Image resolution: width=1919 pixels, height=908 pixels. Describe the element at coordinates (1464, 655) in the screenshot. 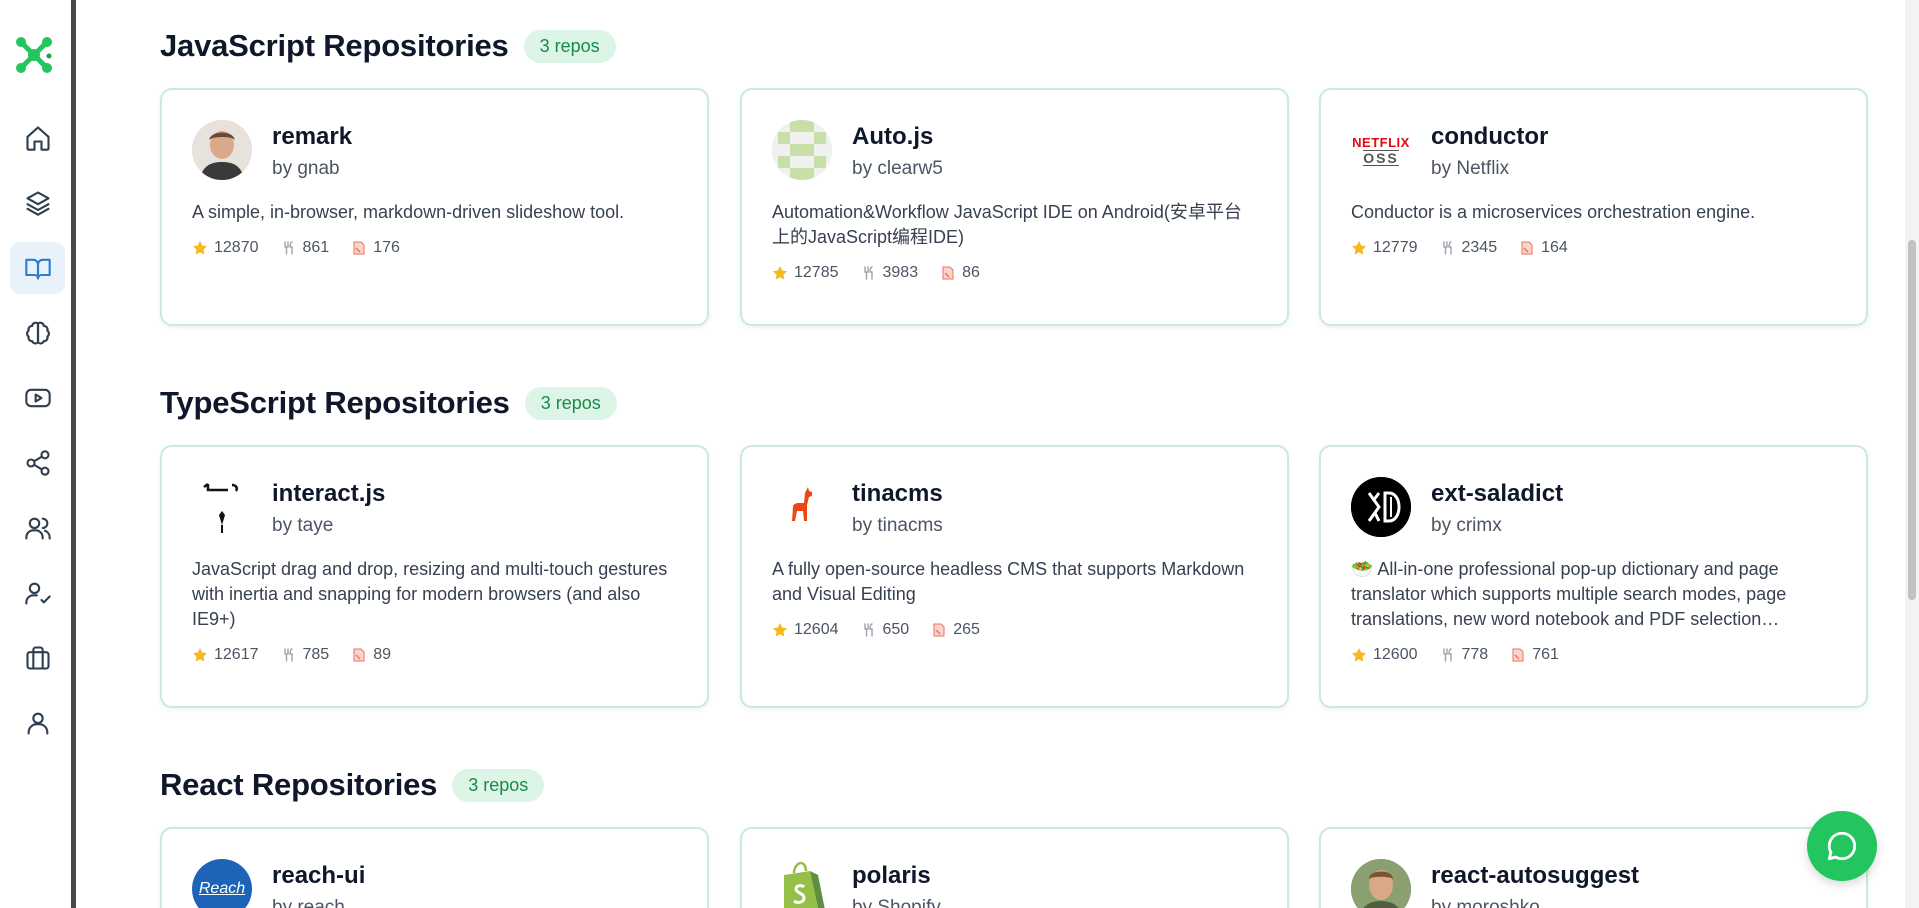

I see `forks-stat: 778` at that location.